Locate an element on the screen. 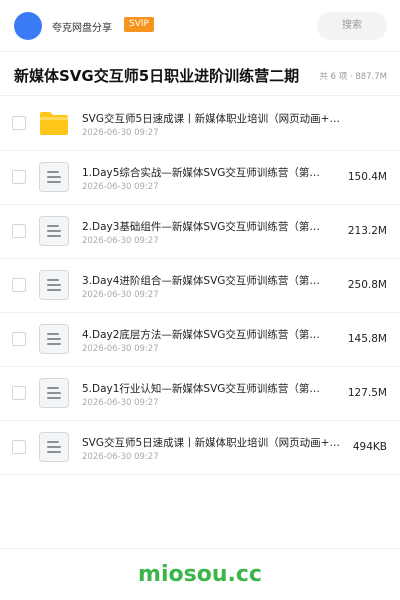  page-title: 新媒体SVG交互师5日职业进阶训练营二期 is located at coordinates (157, 76).